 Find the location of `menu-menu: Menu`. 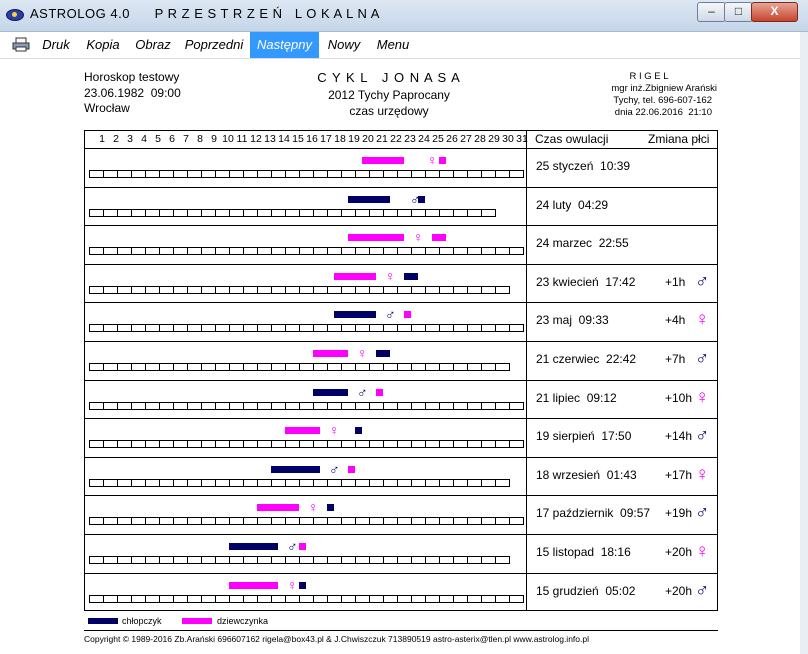

menu-menu: Menu is located at coordinates (393, 45).